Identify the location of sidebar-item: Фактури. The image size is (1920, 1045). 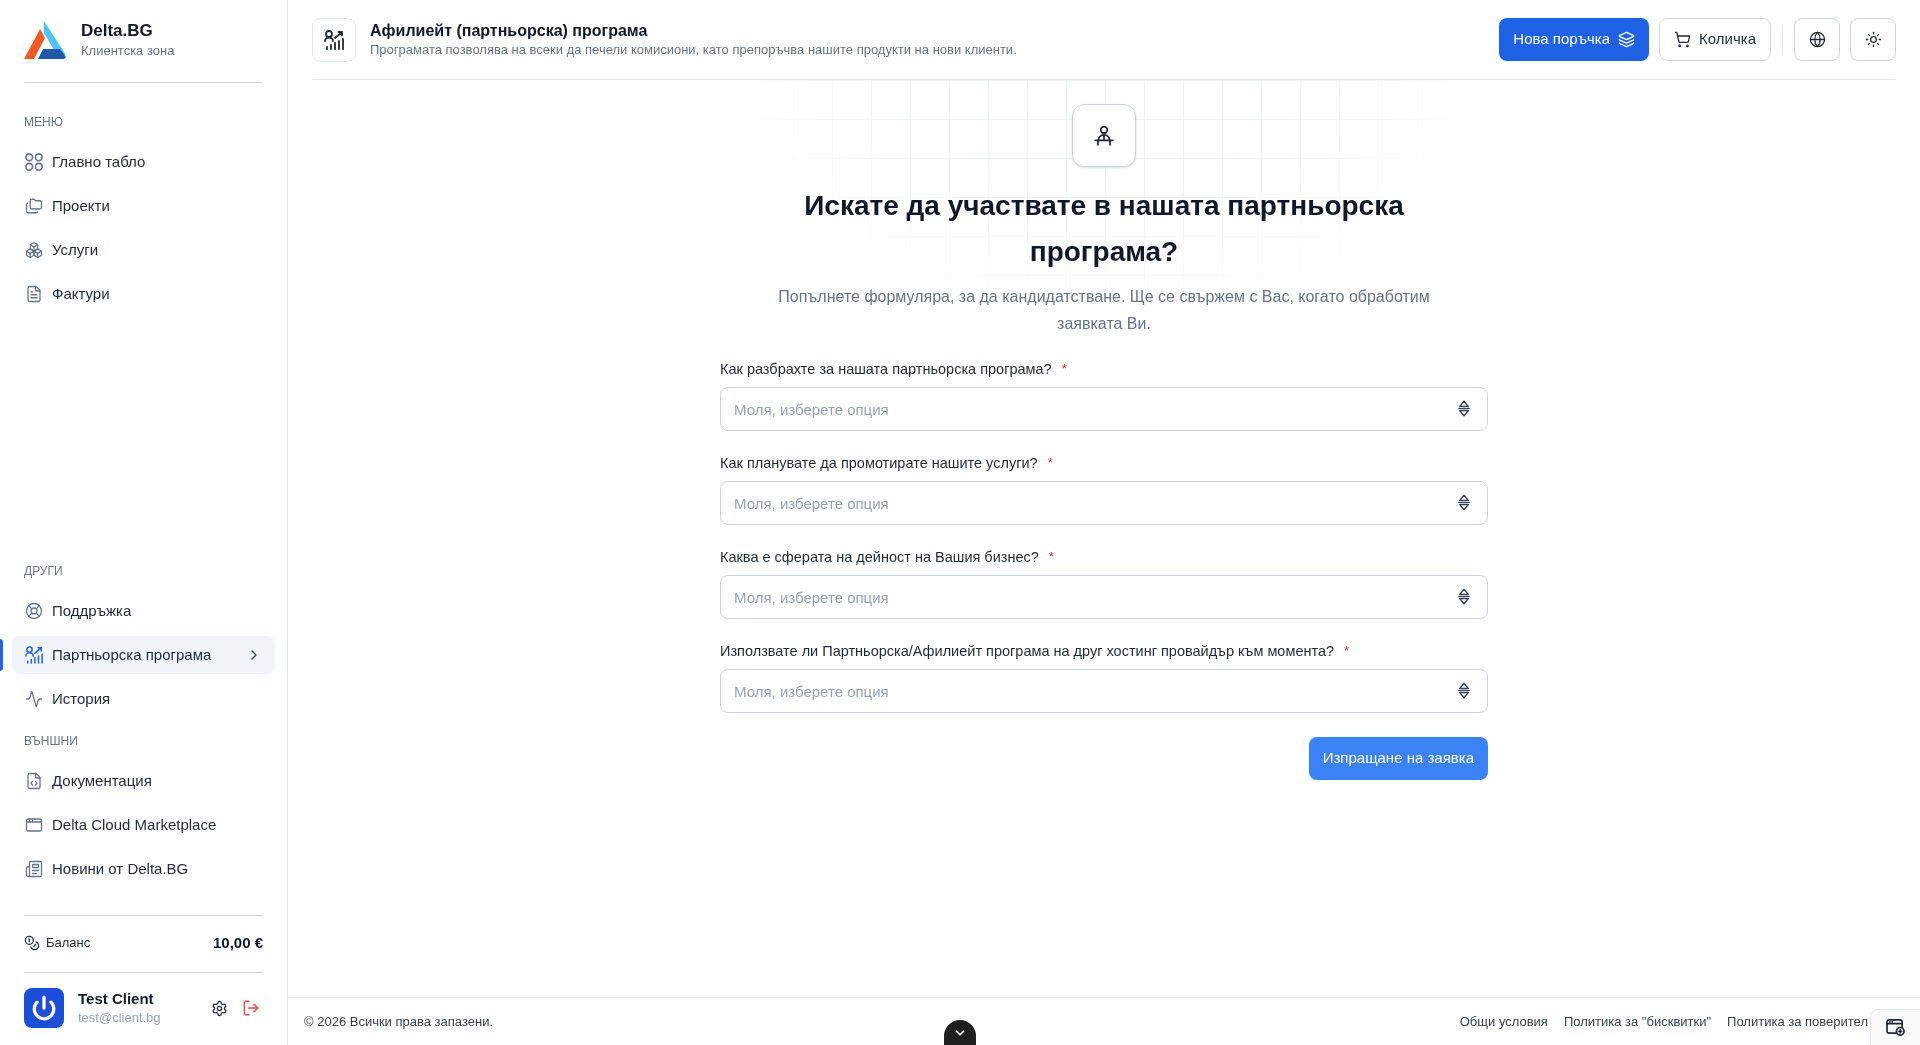
(143, 294).